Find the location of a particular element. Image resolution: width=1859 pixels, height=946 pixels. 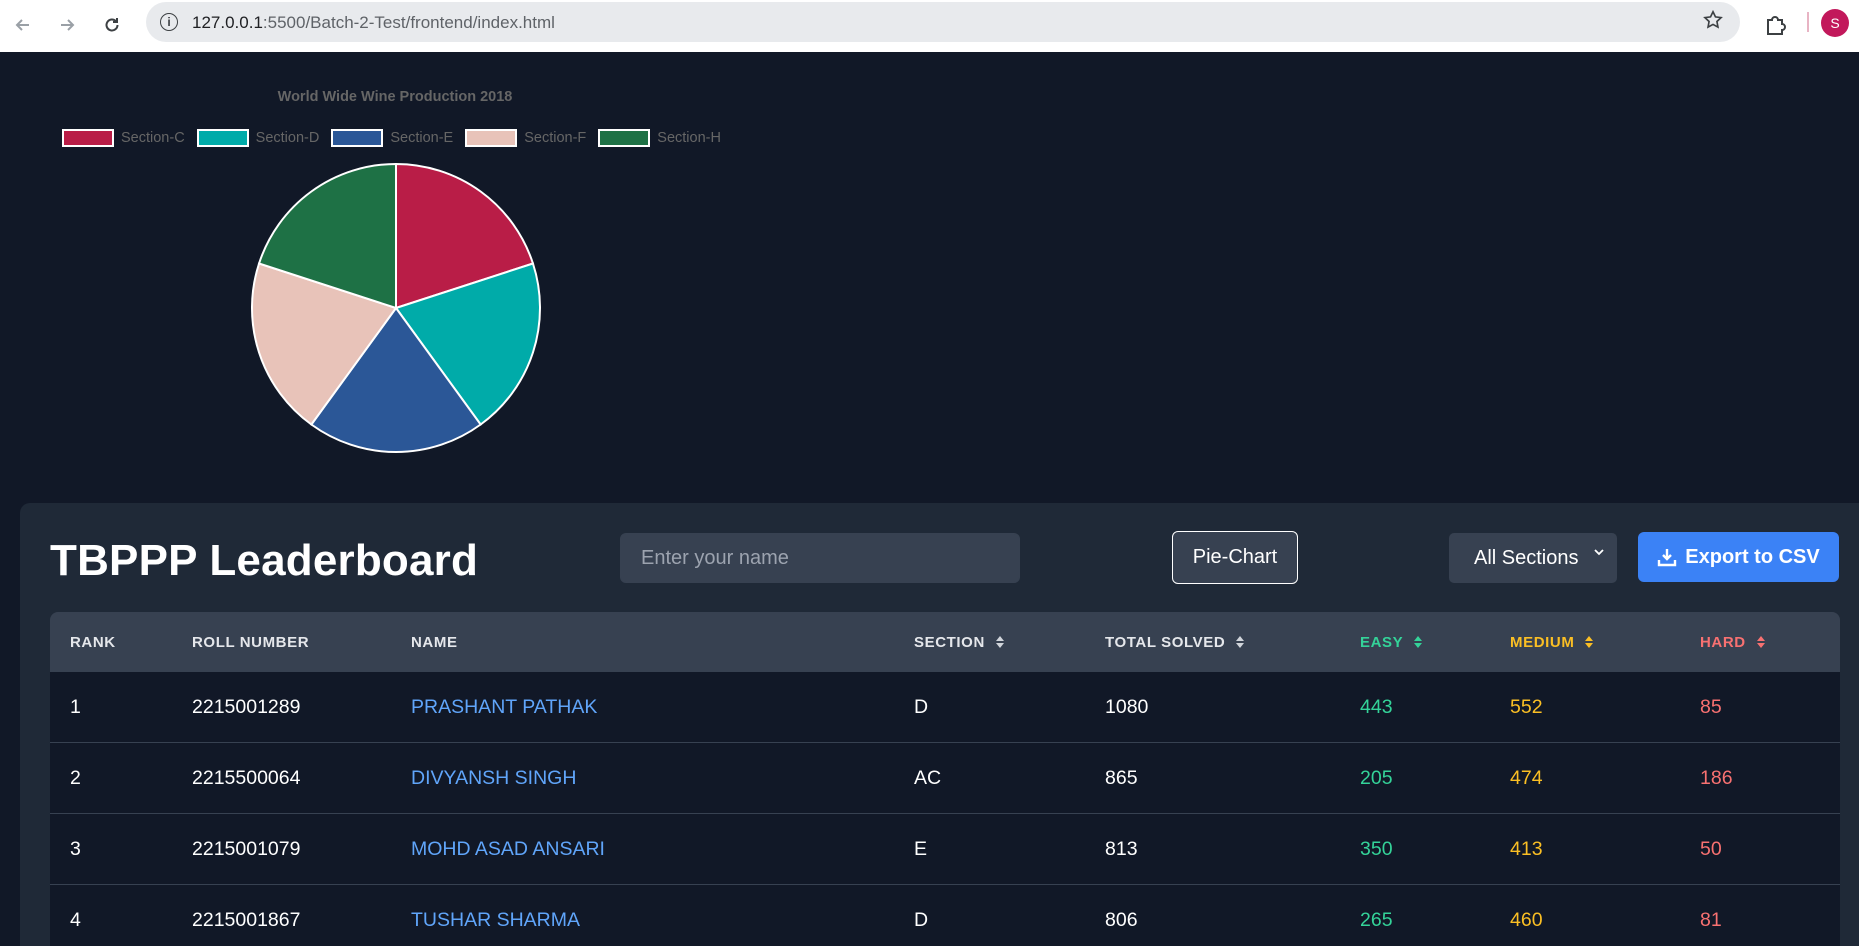

cell-medium: 552 is located at coordinates (1526, 707).